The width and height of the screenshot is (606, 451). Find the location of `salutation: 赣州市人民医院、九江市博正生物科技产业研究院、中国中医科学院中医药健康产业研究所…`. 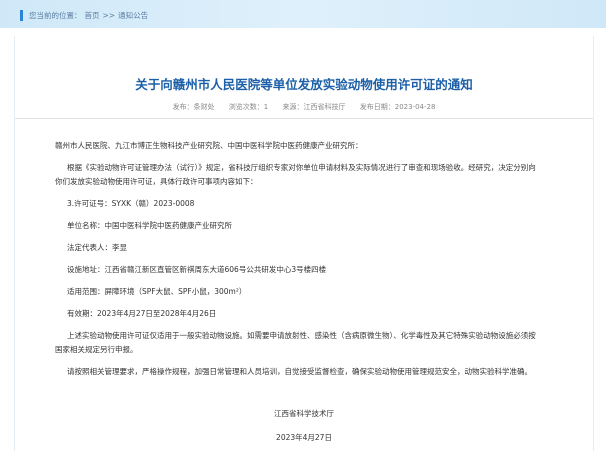

salutation: 赣州市人民医院、九江市博正生物科技产业研究院、中国中医科学院中医药健康产业研究所… is located at coordinates (209, 145).